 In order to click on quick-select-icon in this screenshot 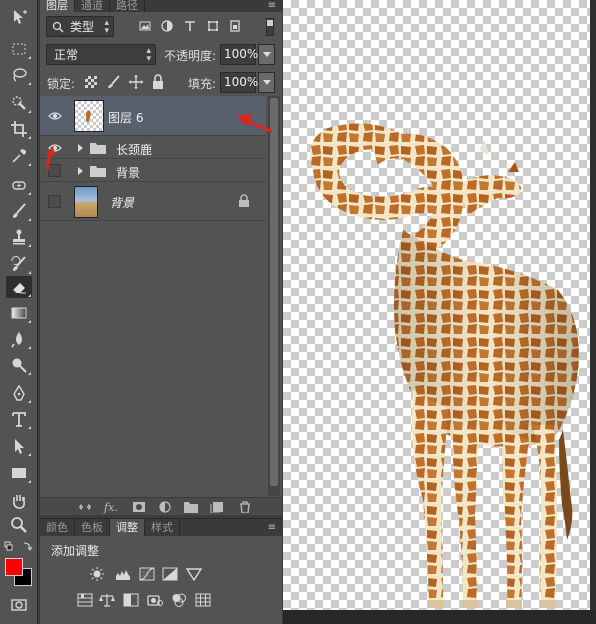, I will do `click(19, 103)`.